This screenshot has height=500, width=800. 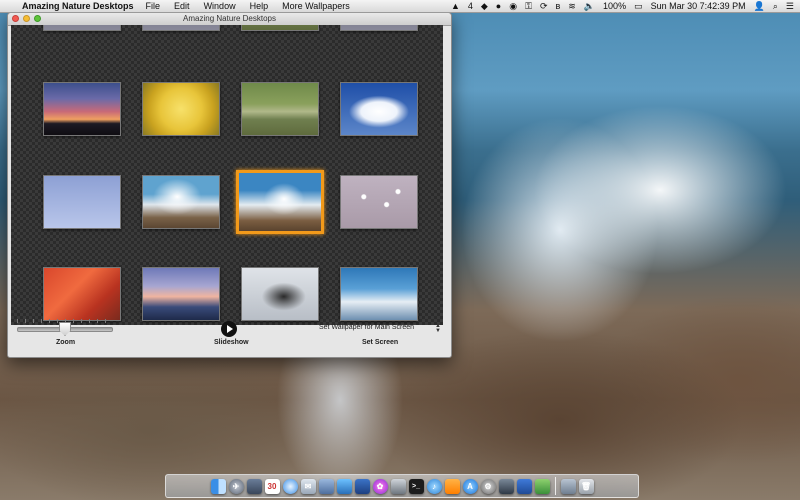 I want to click on dropbox-icon: ◆, so click(x=484, y=6).